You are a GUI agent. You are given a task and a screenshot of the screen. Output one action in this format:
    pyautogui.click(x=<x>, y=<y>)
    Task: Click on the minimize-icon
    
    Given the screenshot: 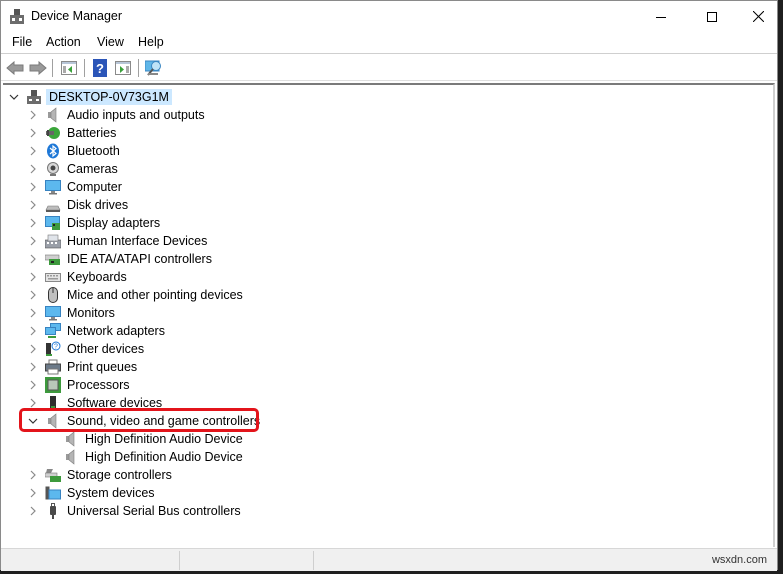 What is the action you would take?
    pyautogui.click(x=661, y=17)
    